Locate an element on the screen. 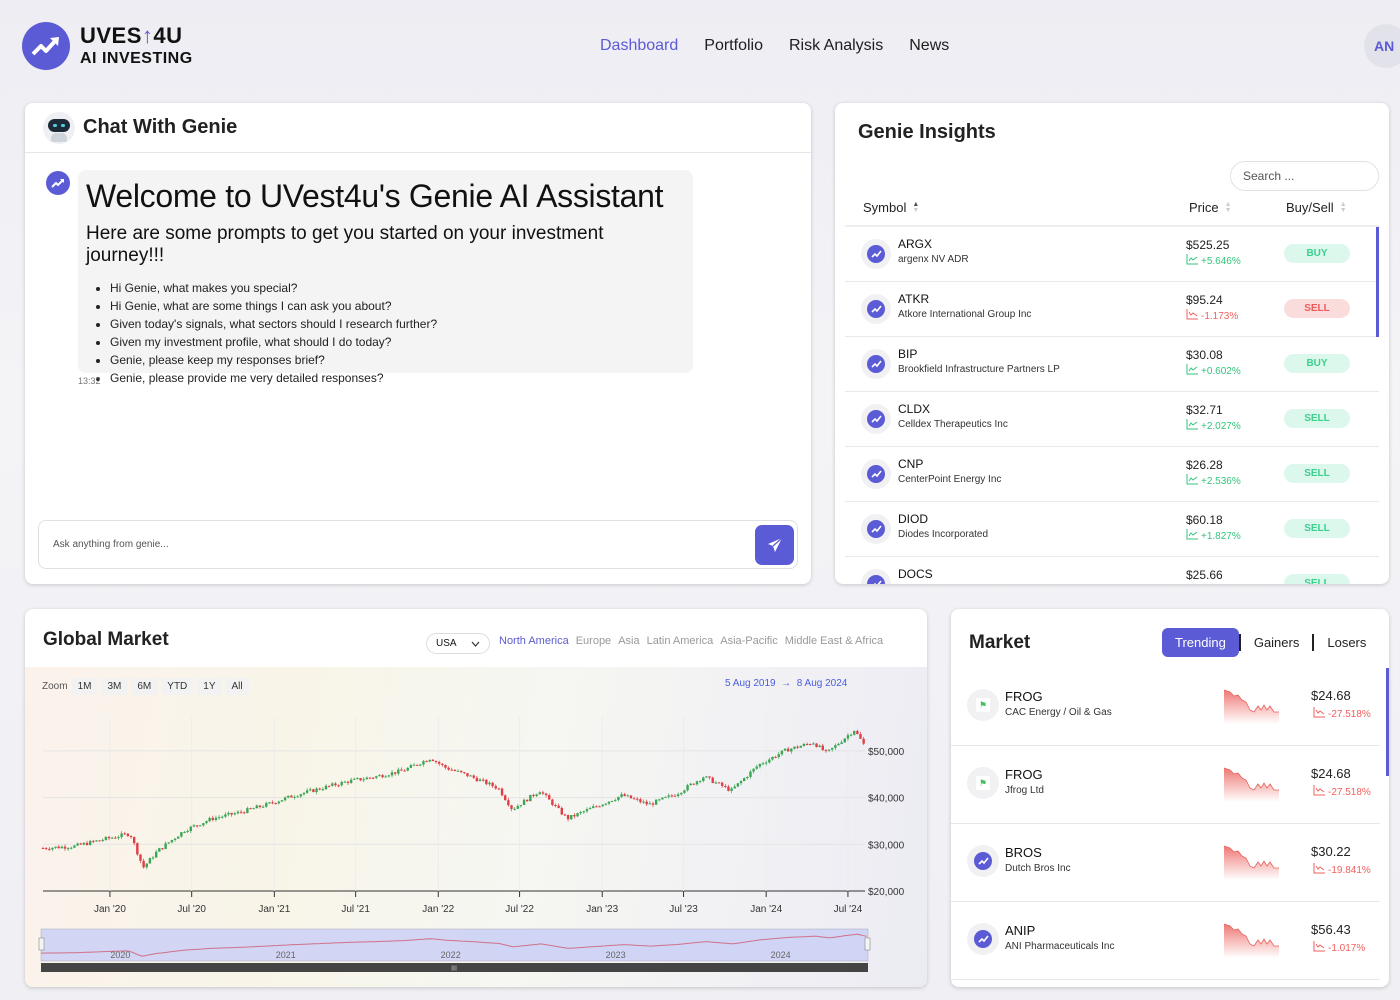 The width and height of the screenshot is (1400, 1000). logo: UVES↑4U AI INVESTING is located at coordinates (107, 46).